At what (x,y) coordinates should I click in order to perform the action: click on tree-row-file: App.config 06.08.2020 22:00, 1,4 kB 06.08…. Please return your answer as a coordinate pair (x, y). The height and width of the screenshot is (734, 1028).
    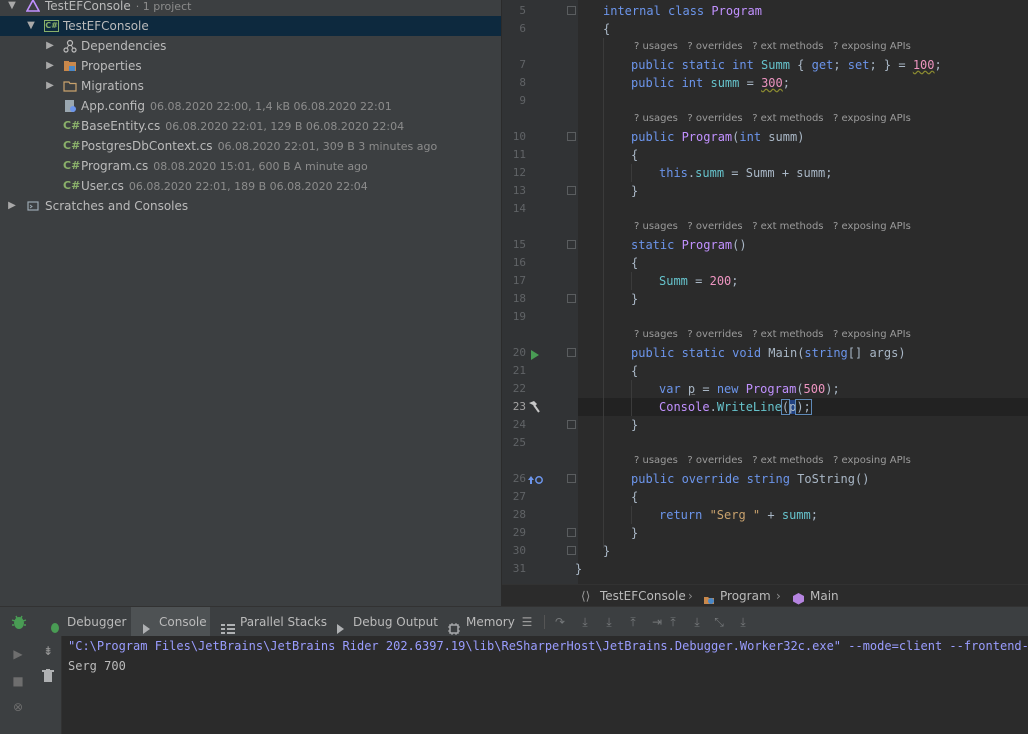
    Looking at the image, I should click on (250, 106).